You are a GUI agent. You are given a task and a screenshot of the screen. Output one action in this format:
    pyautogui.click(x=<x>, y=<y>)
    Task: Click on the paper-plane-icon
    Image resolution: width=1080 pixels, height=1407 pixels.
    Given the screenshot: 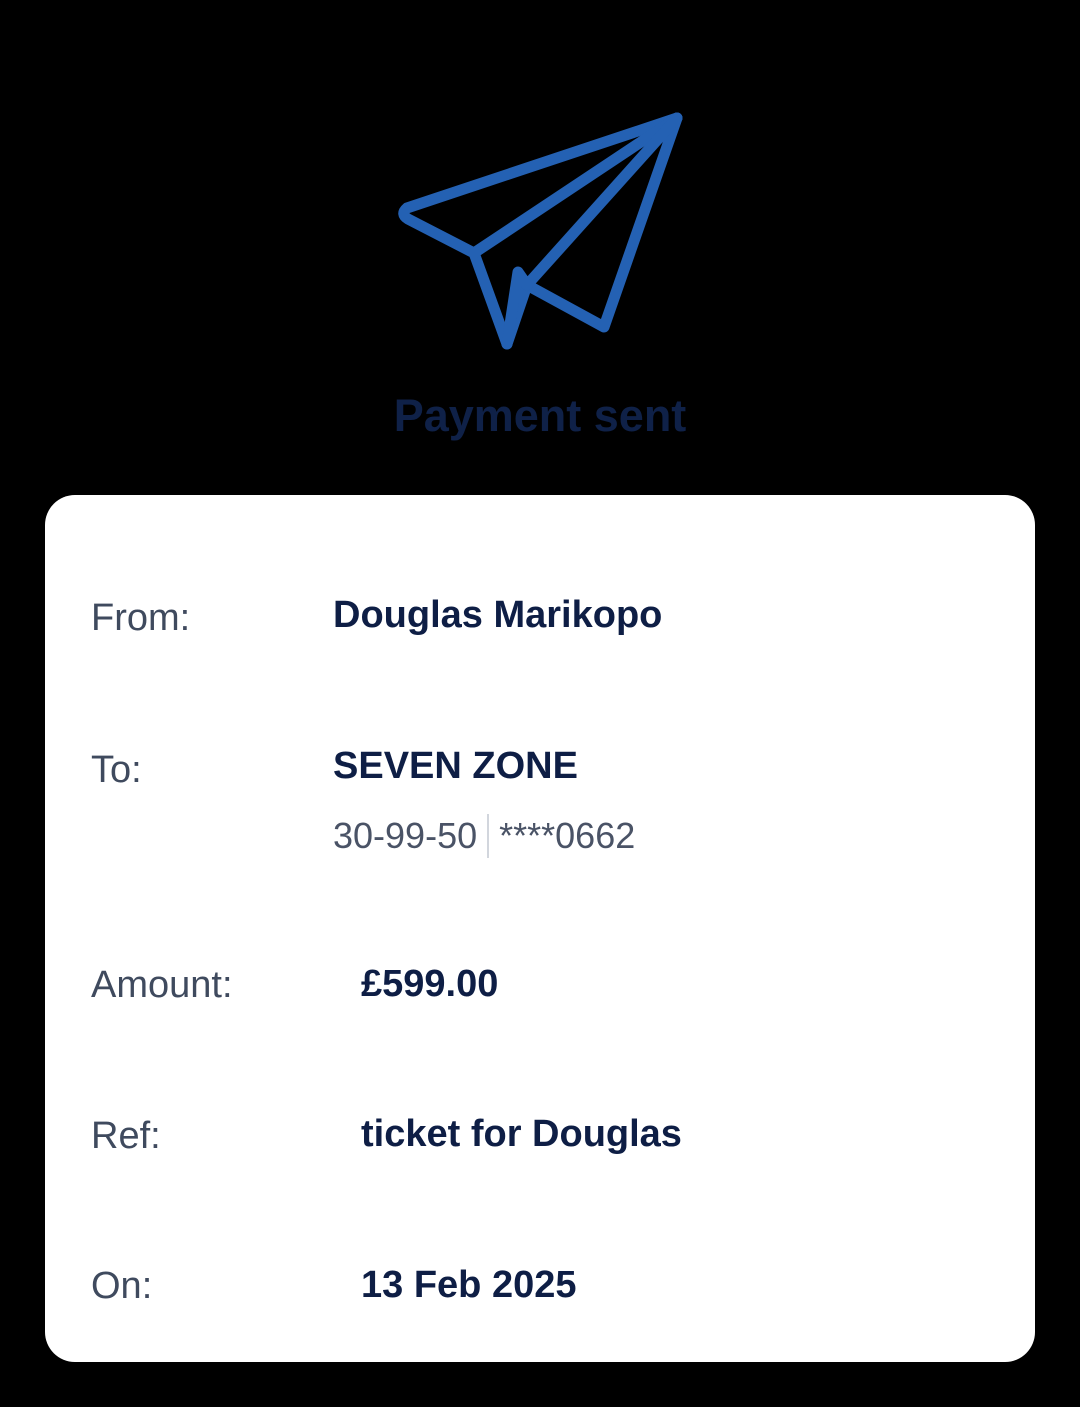 What is the action you would take?
    pyautogui.click(x=540, y=231)
    